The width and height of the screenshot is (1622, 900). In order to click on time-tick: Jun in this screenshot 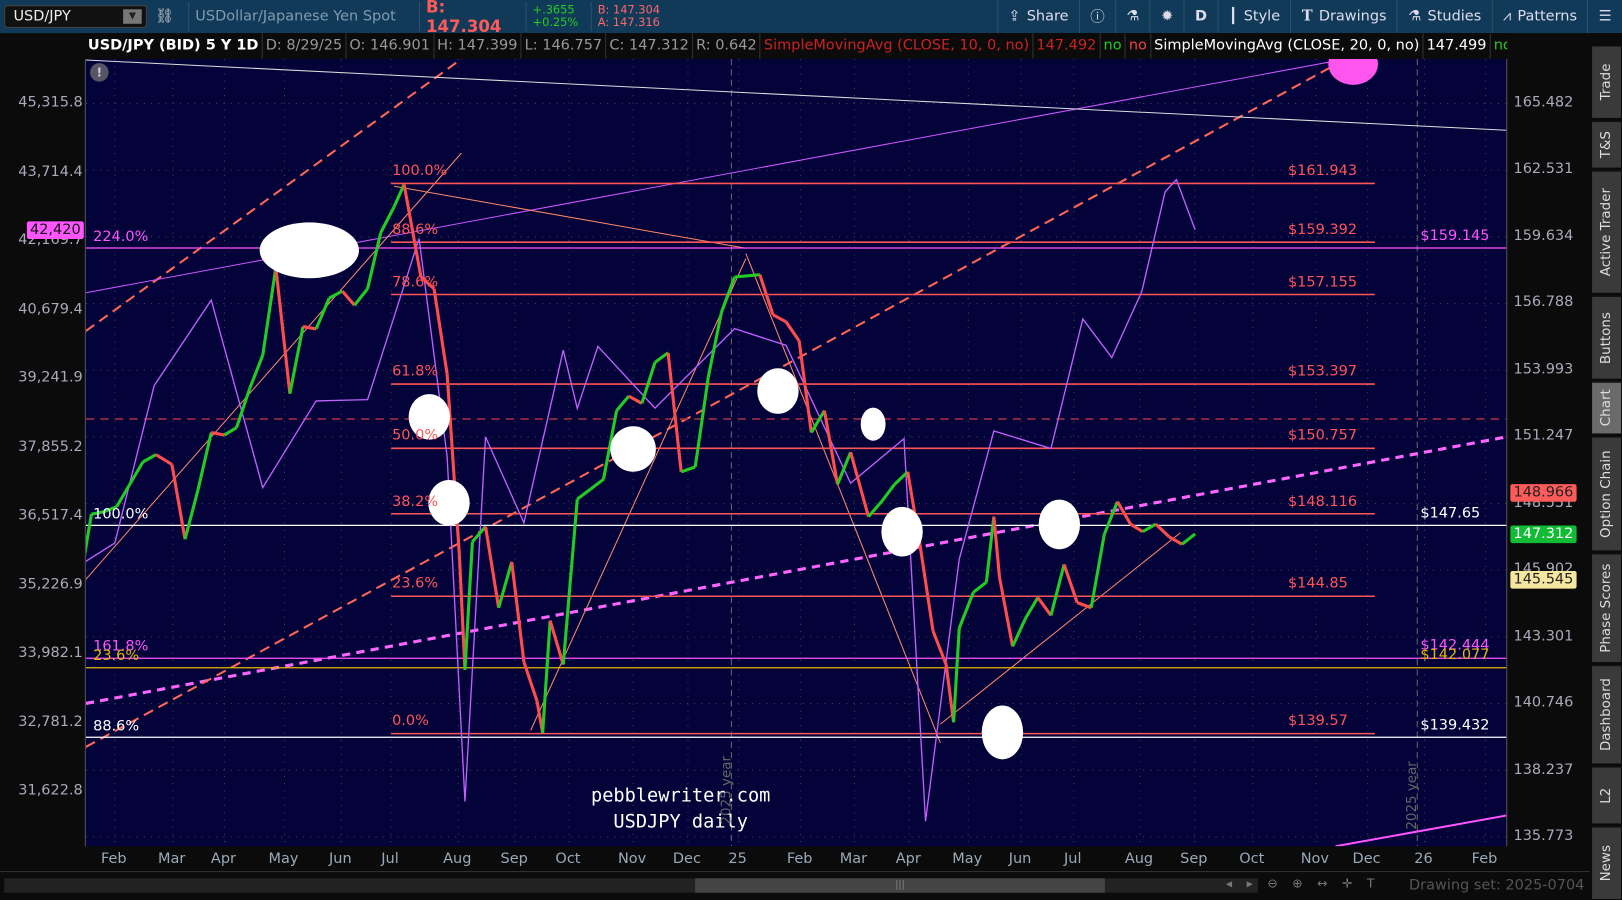, I will do `click(340, 858)`.